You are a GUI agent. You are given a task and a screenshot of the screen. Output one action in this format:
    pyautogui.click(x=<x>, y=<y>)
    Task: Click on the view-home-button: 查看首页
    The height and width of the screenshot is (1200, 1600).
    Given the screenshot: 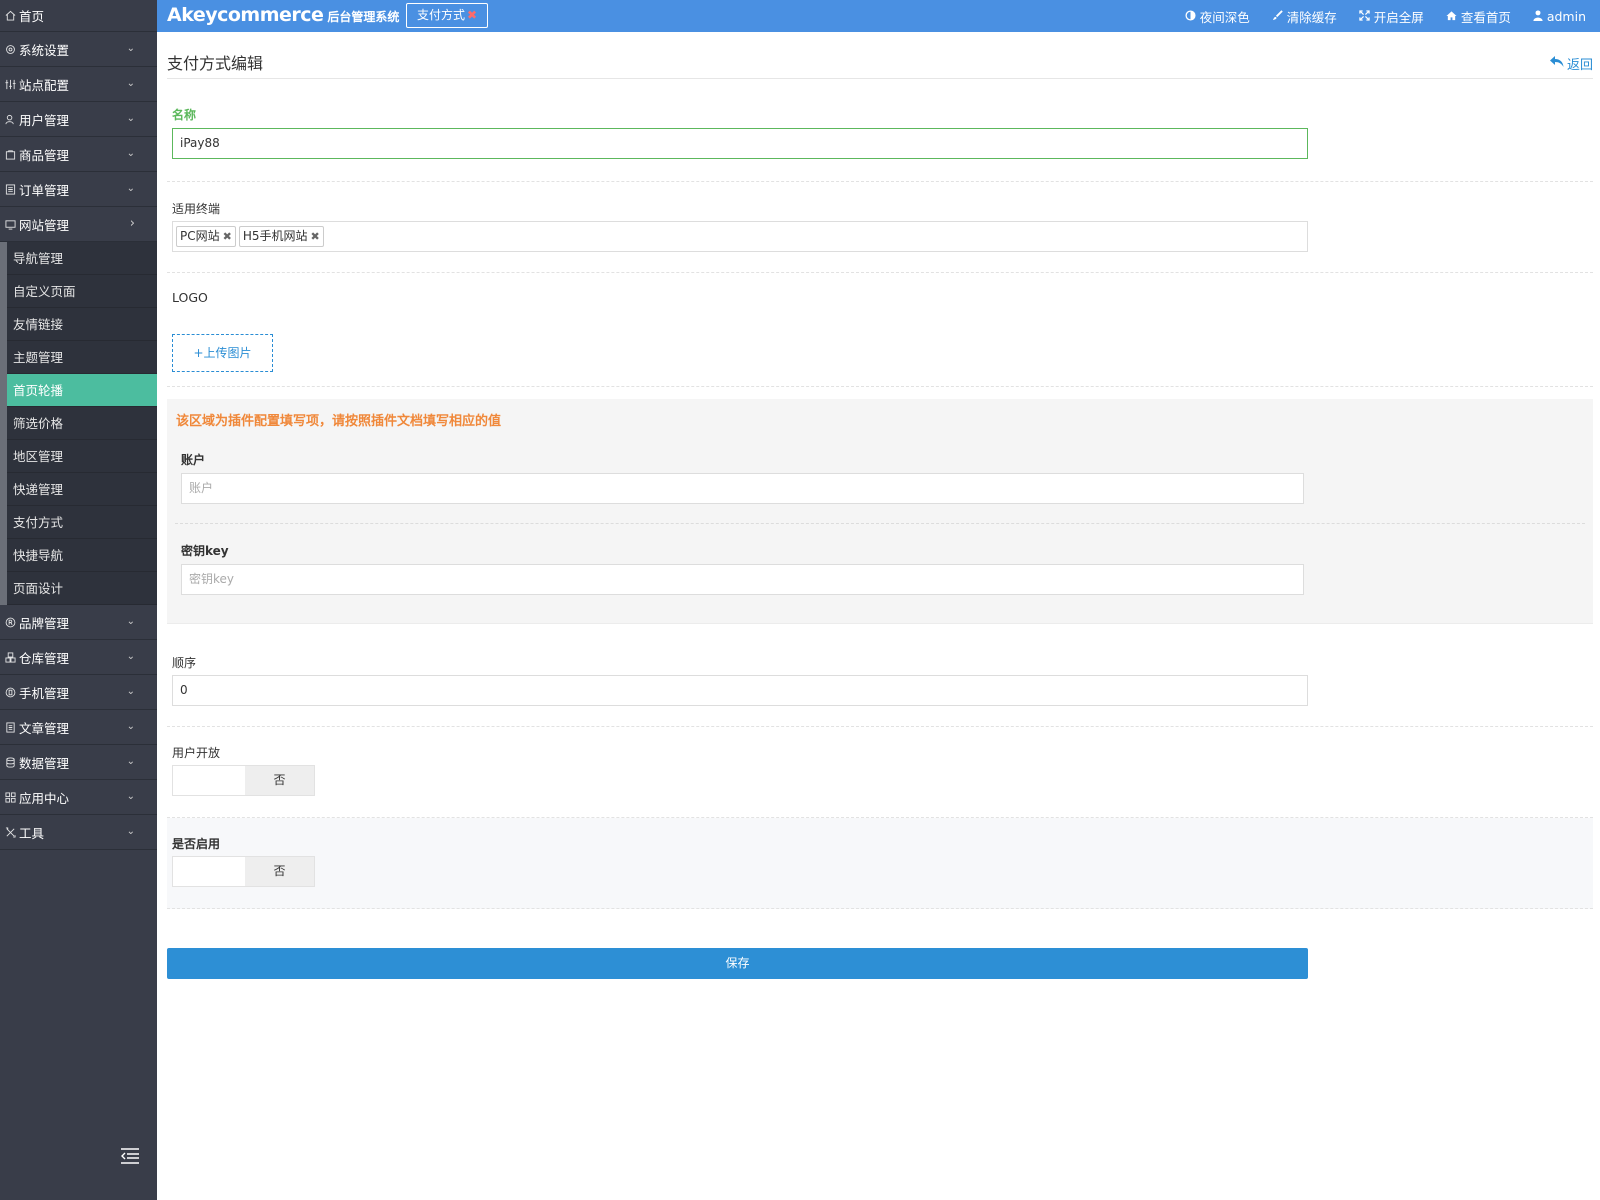 What is the action you would take?
    pyautogui.click(x=1478, y=16)
    